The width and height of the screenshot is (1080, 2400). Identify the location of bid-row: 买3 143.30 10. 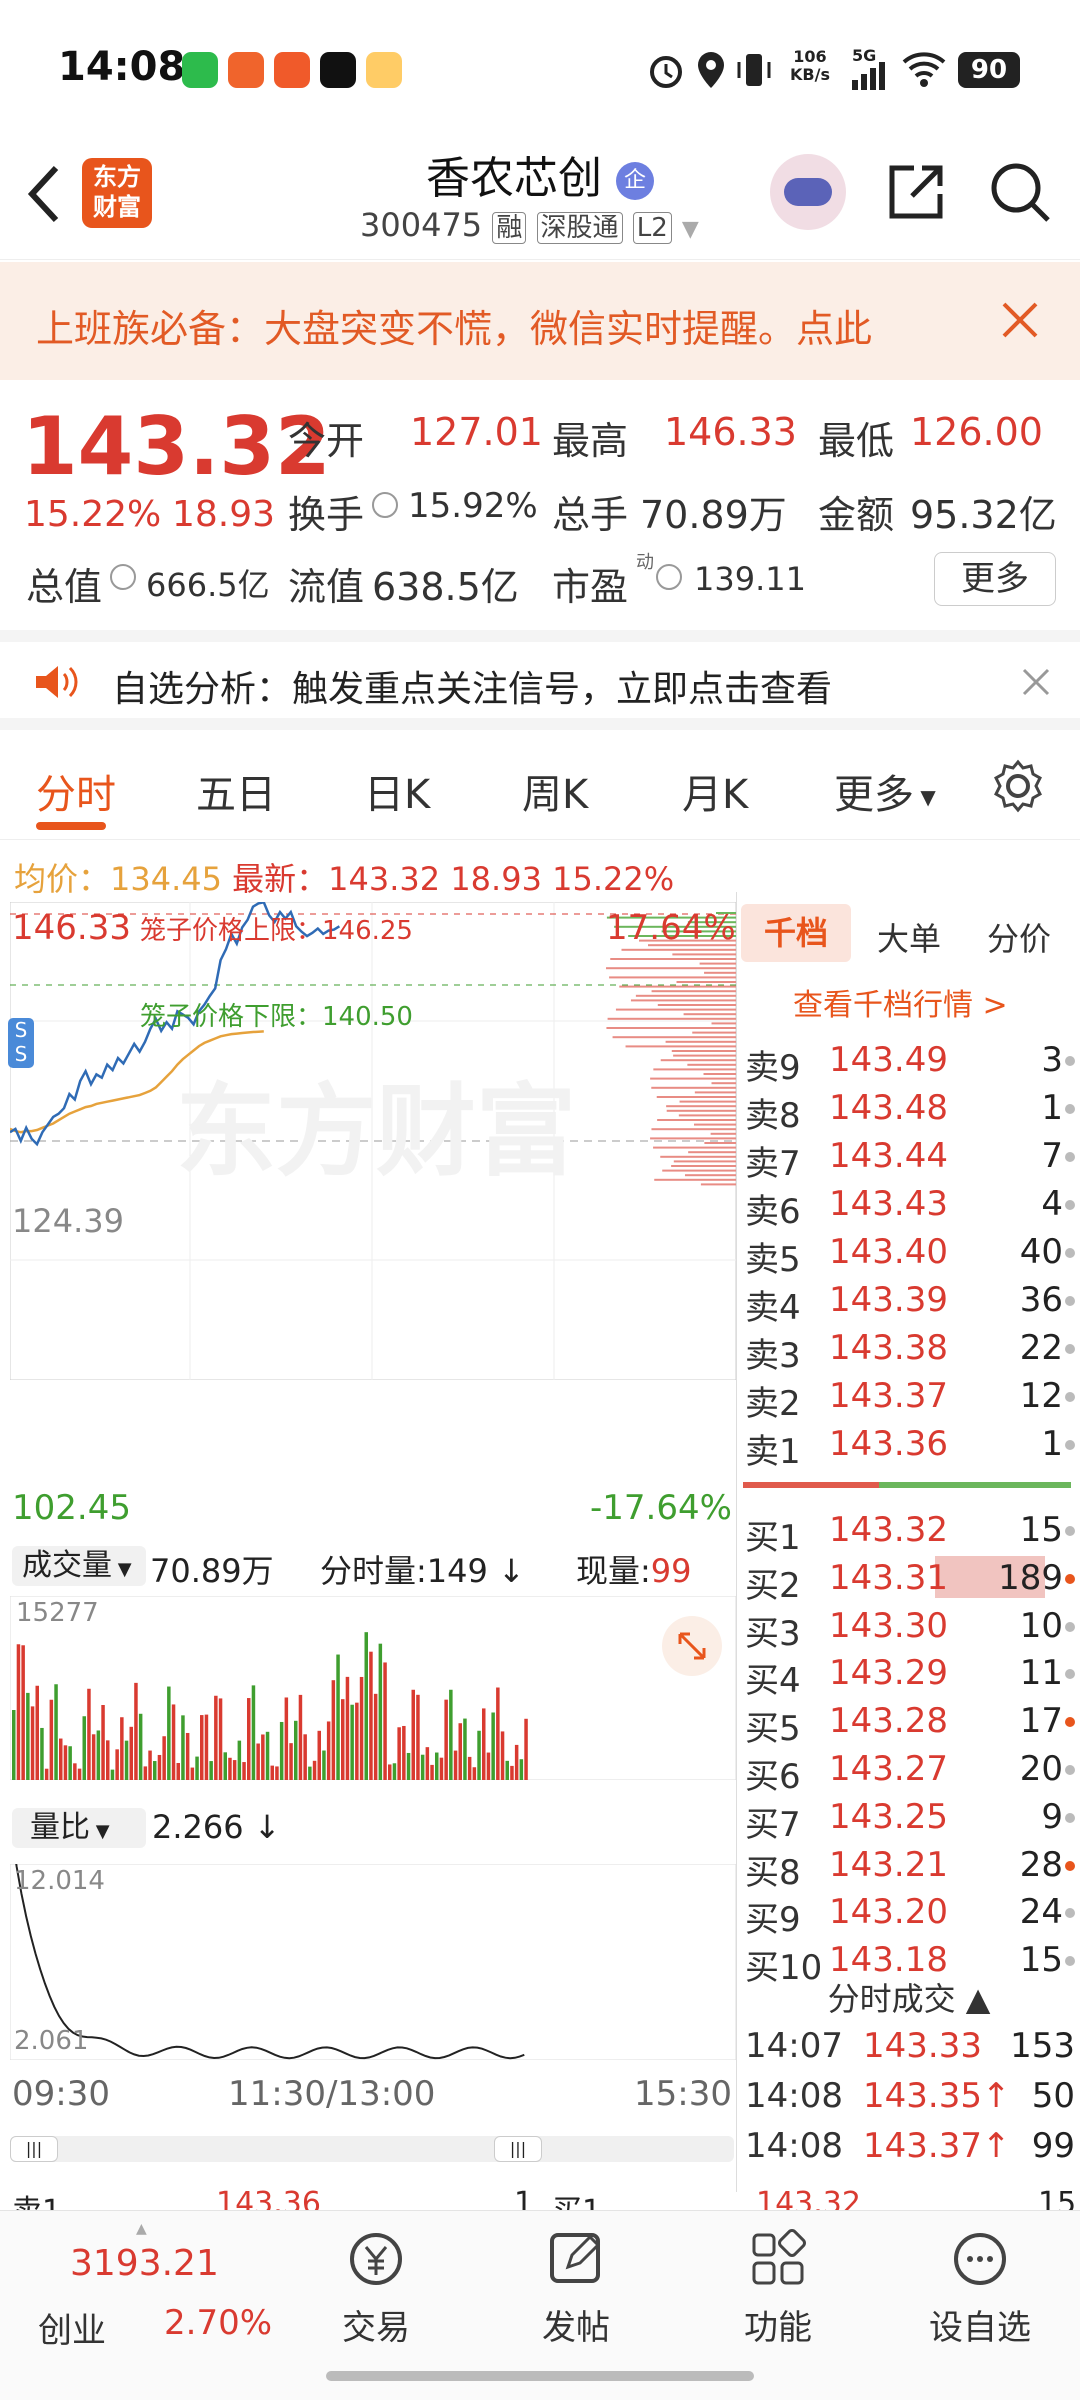
(910, 1628).